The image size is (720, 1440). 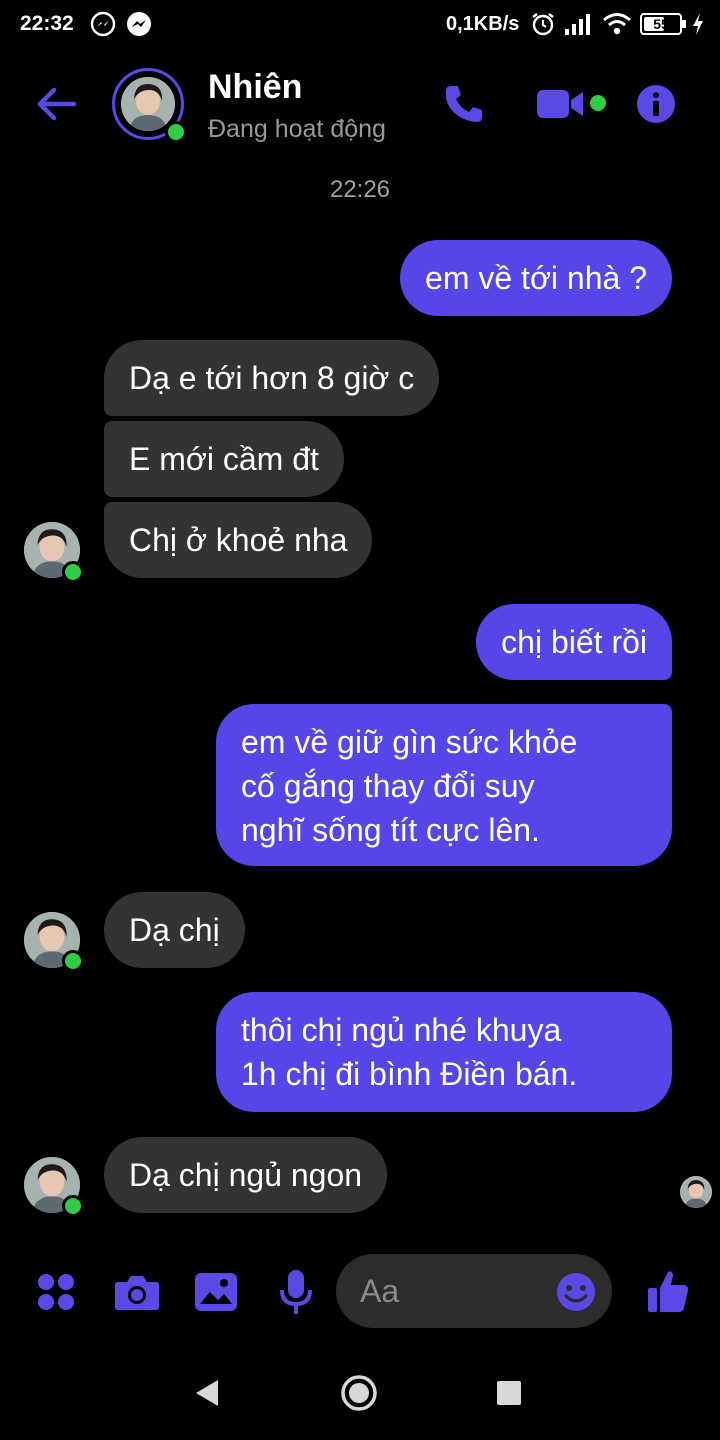 I want to click on camera-icon, so click(x=137, y=1292).